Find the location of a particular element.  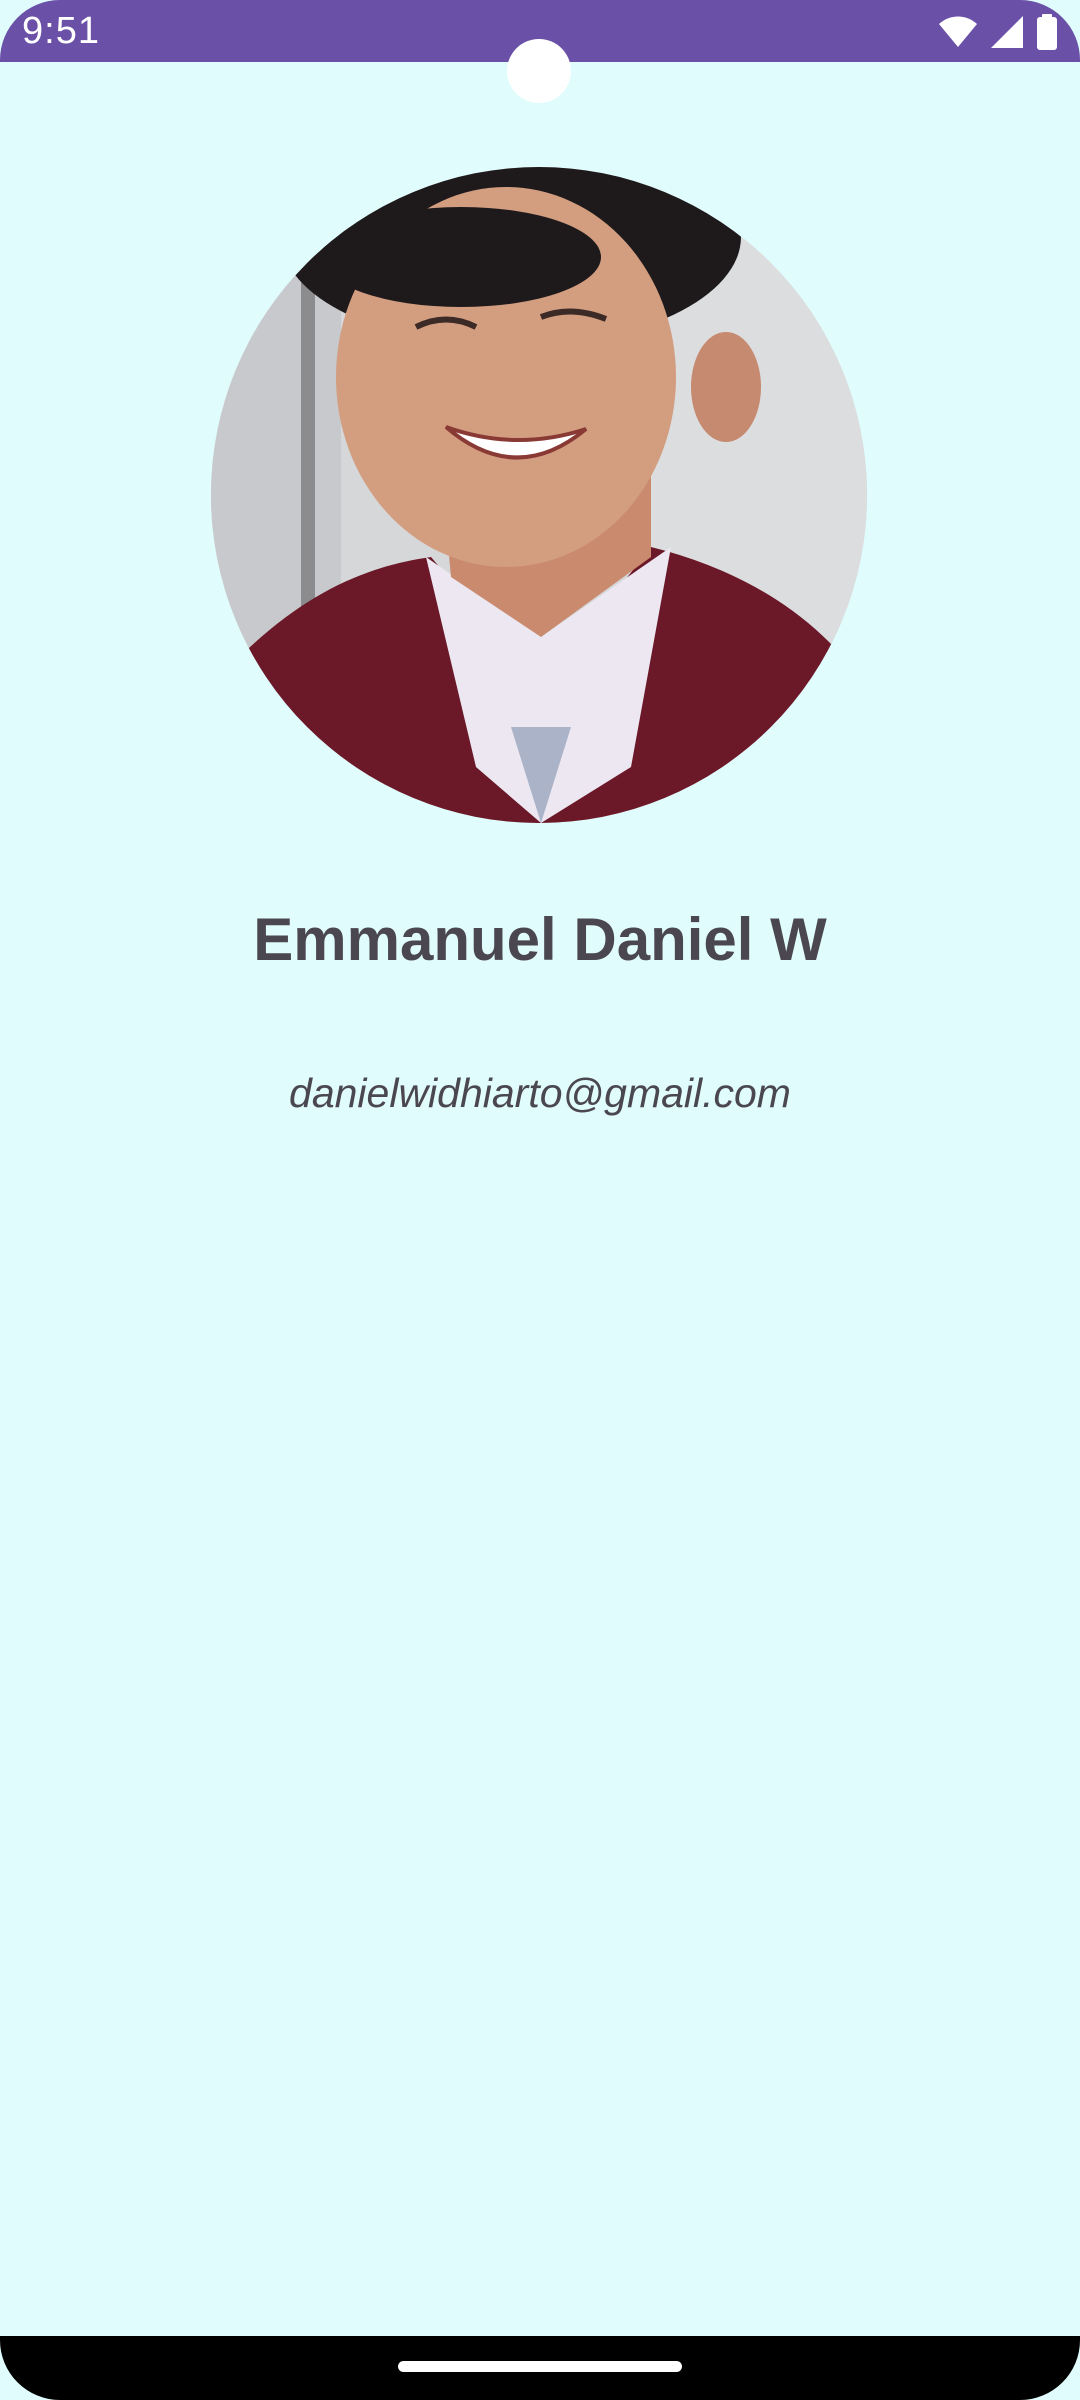

home-handle is located at coordinates (540, 2366).